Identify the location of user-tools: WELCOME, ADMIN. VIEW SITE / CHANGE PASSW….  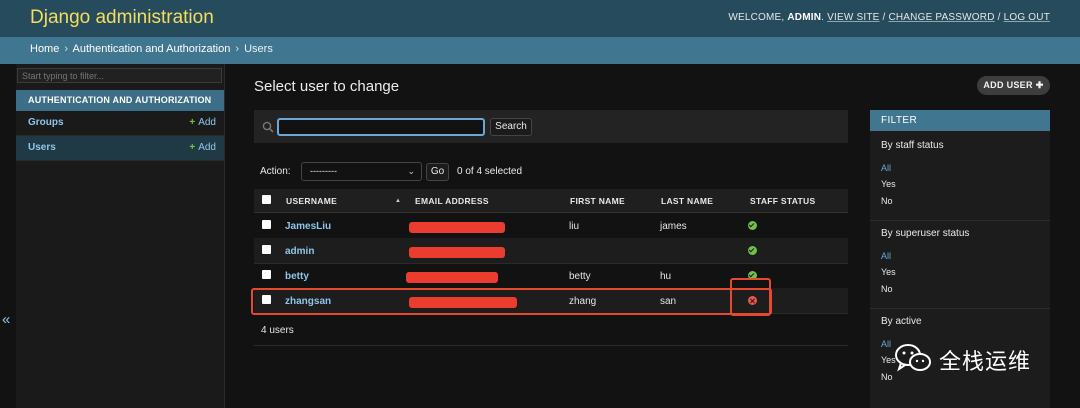
(889, 17).